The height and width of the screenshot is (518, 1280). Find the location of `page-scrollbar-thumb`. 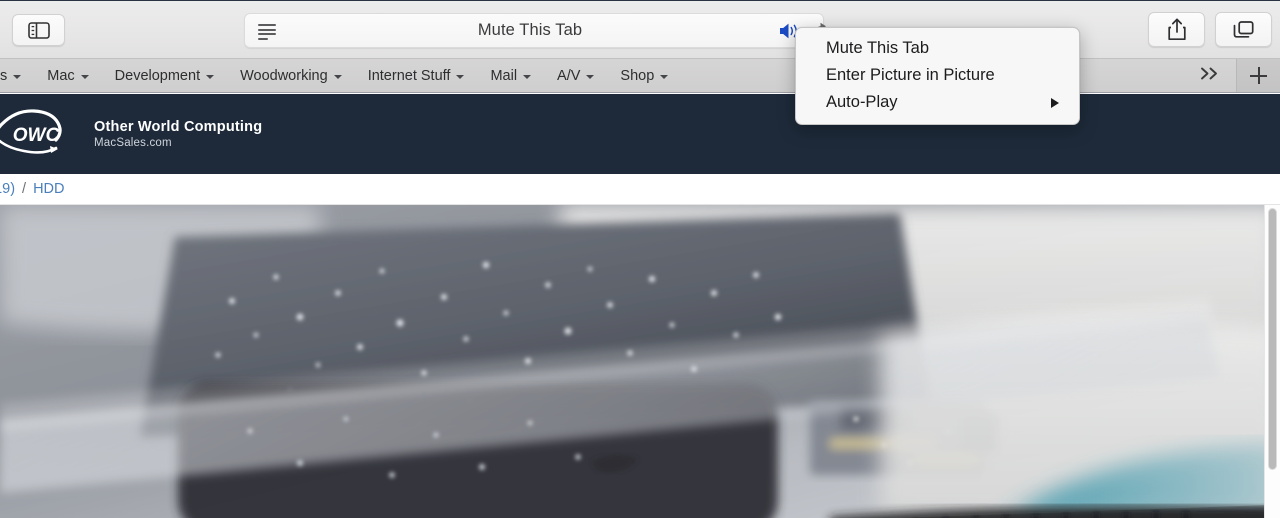

page-scrollbar-thumb is located at coordinates (1272, 339).